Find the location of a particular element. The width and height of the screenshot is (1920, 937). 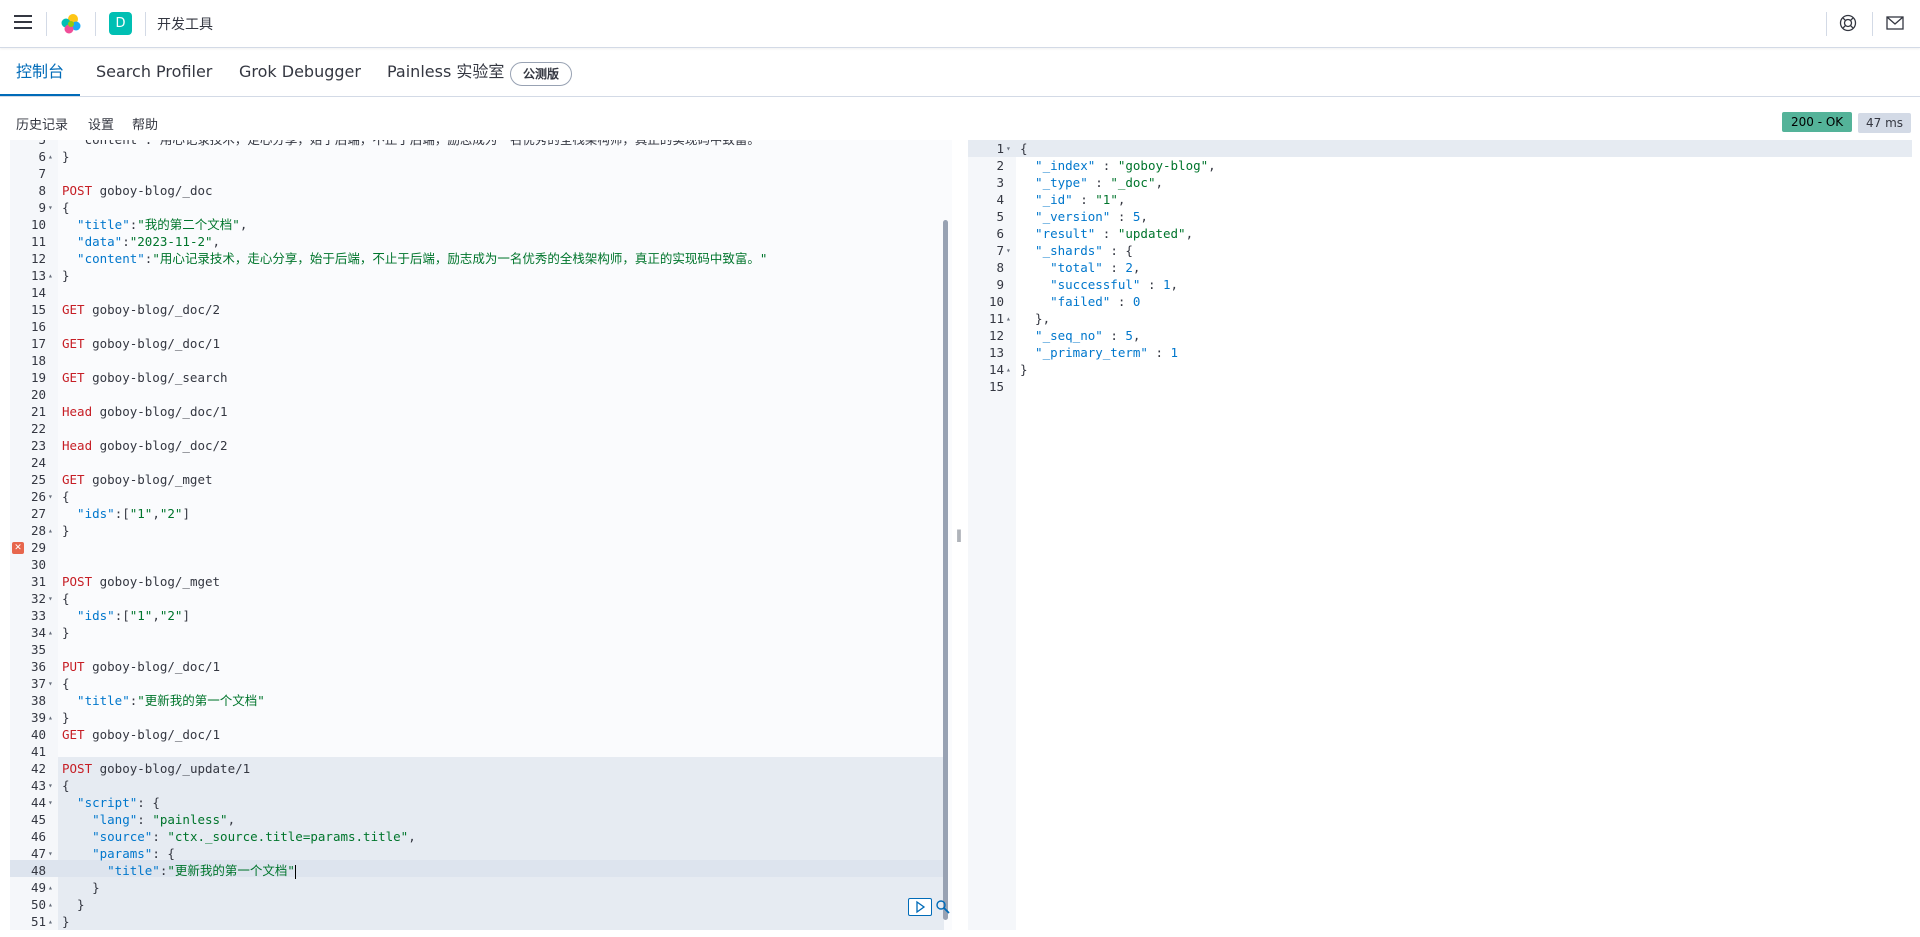

status-badge: 200 - OK is located at coordinates (1817, 122).